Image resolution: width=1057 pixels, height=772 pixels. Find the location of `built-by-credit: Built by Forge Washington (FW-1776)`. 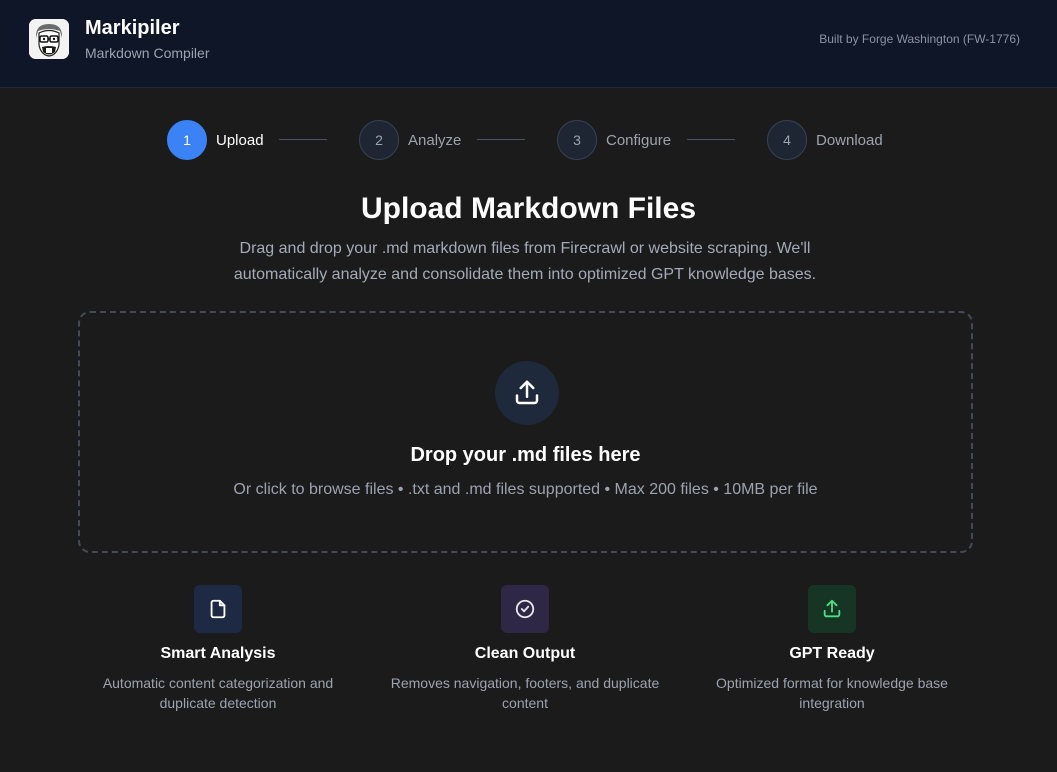

built-by-credit: Built by Forge Washington (FW-1776) is located at coordinates (919, 39).